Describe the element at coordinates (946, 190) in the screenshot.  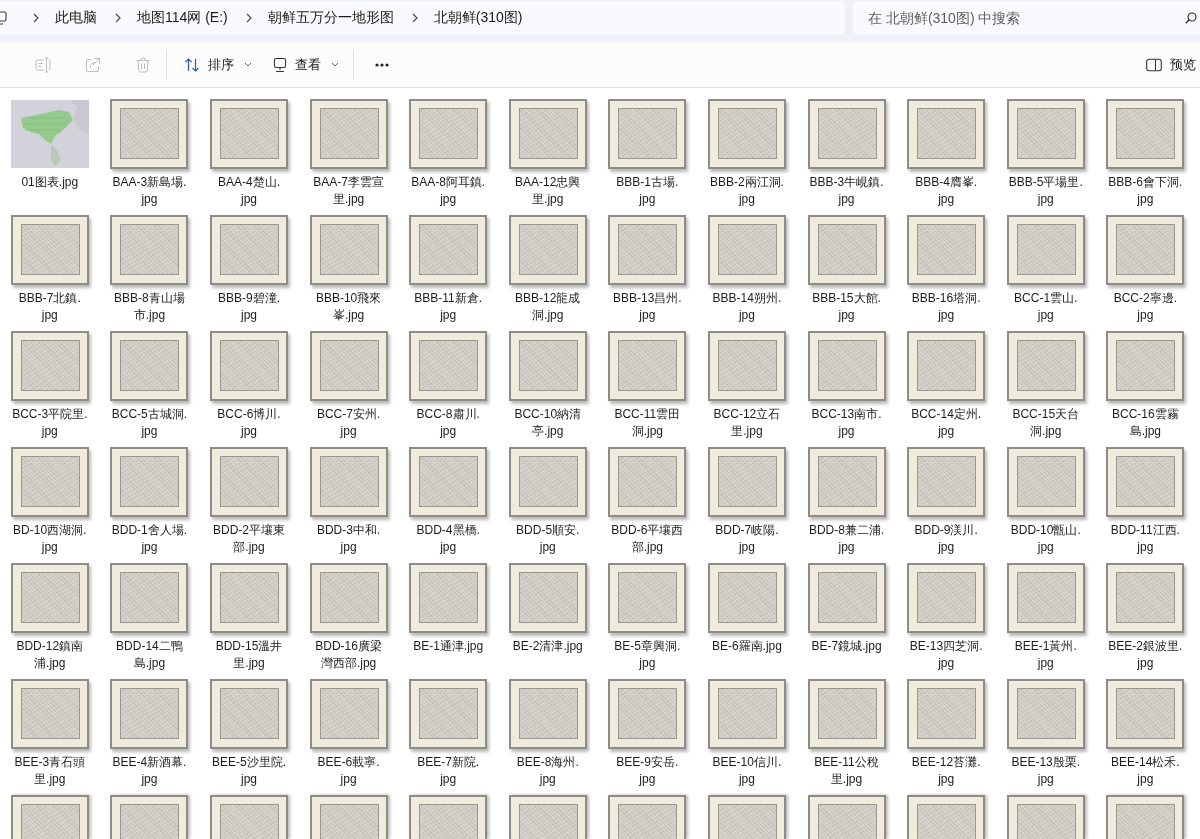
I see `file-name: BBB-4膺峯.jpg` at that location.